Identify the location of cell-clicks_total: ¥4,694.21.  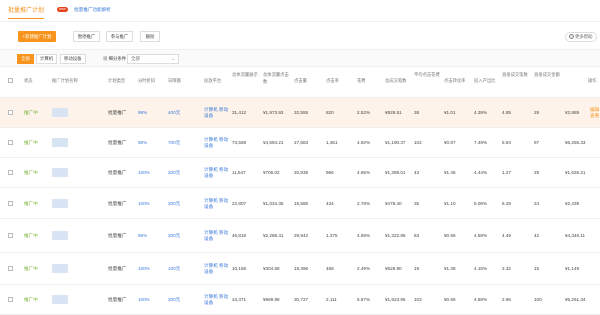
(273, 142).